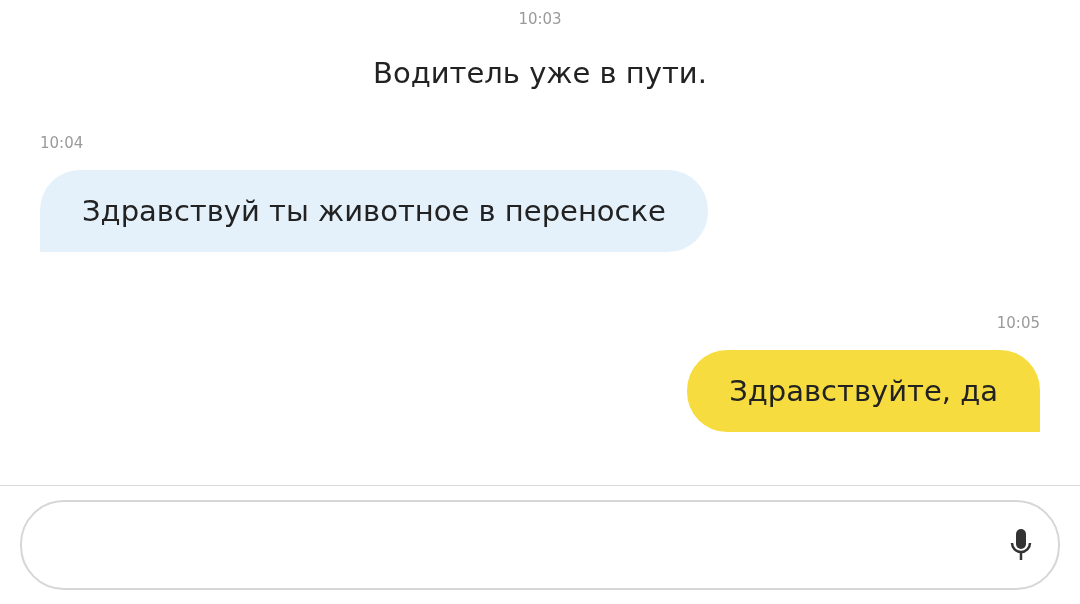 This screenshot has width=1080, height=604. Describe the element at coordinates (1021, 545) in the screenshot. I see `microphone-icon` at that location.